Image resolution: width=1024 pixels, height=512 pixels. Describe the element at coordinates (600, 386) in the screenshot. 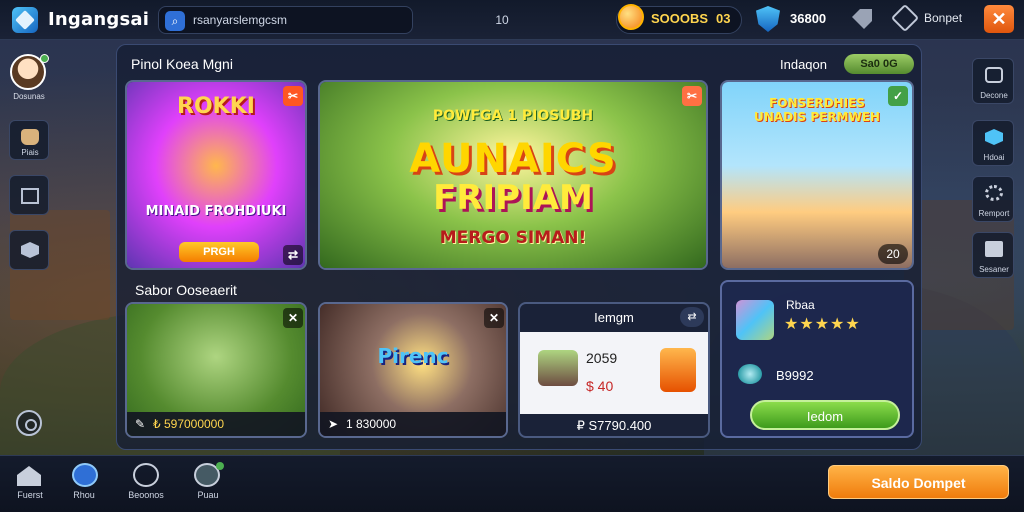

I see `shop-value-2: $ 40` at that location.